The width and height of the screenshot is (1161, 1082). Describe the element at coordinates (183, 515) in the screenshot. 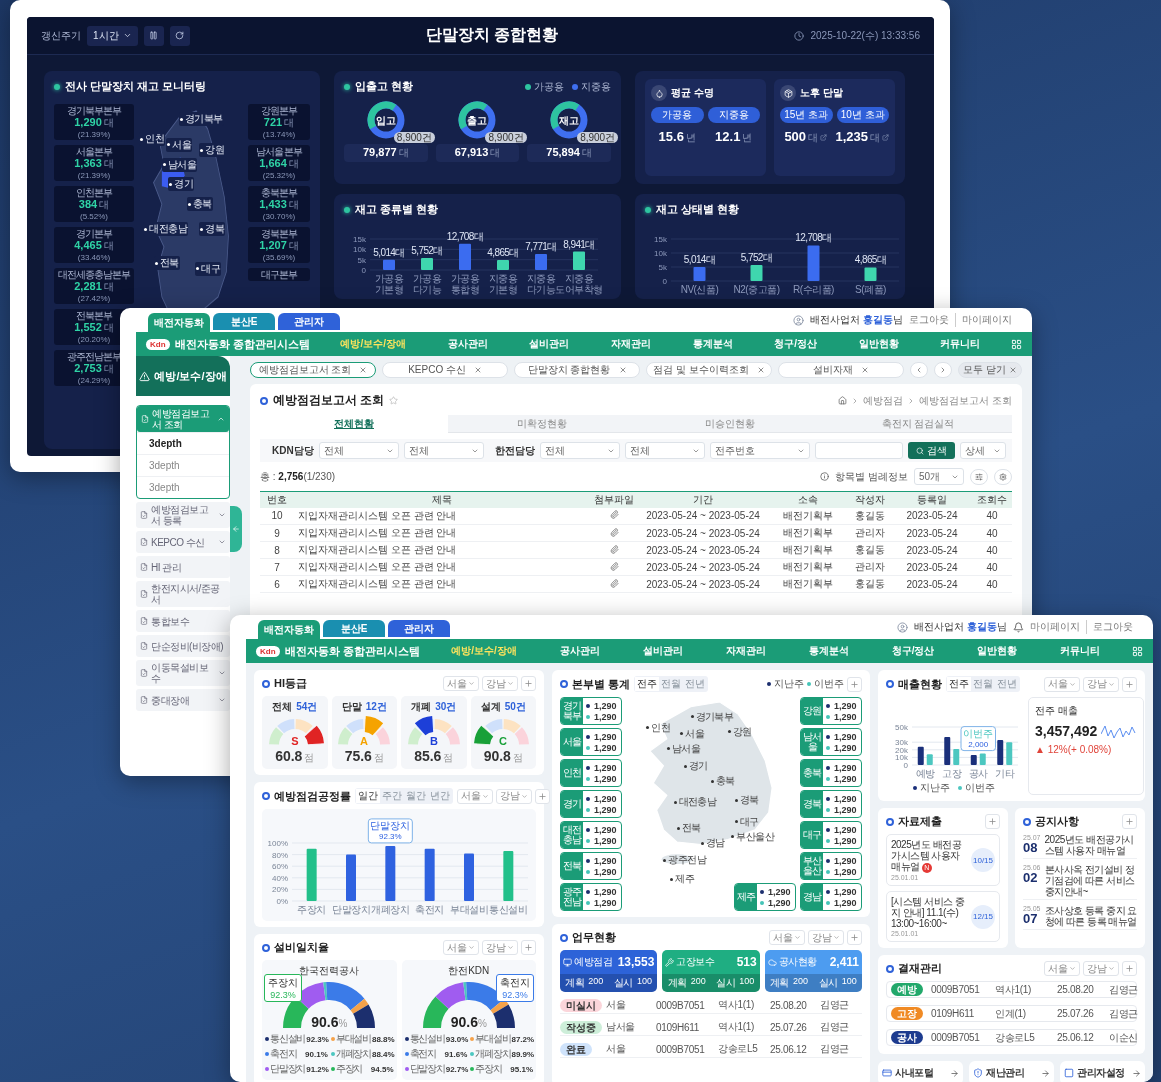

I see `sidebar-item: 예방점검보고서 등록` at that location.